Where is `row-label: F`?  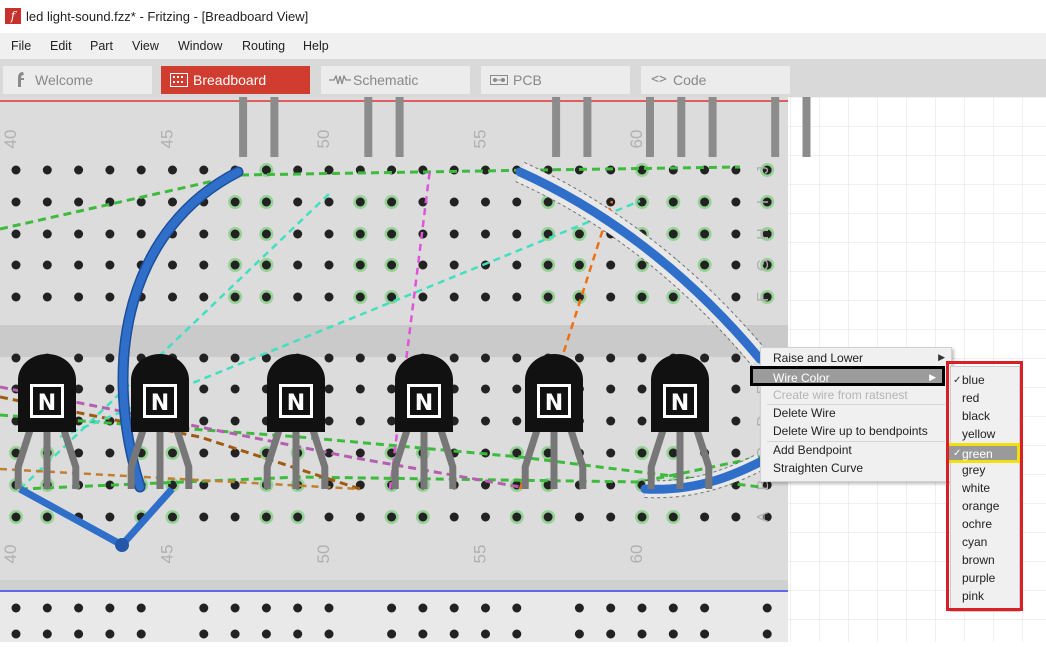
row-label: F is located at coordinates (763, 297).